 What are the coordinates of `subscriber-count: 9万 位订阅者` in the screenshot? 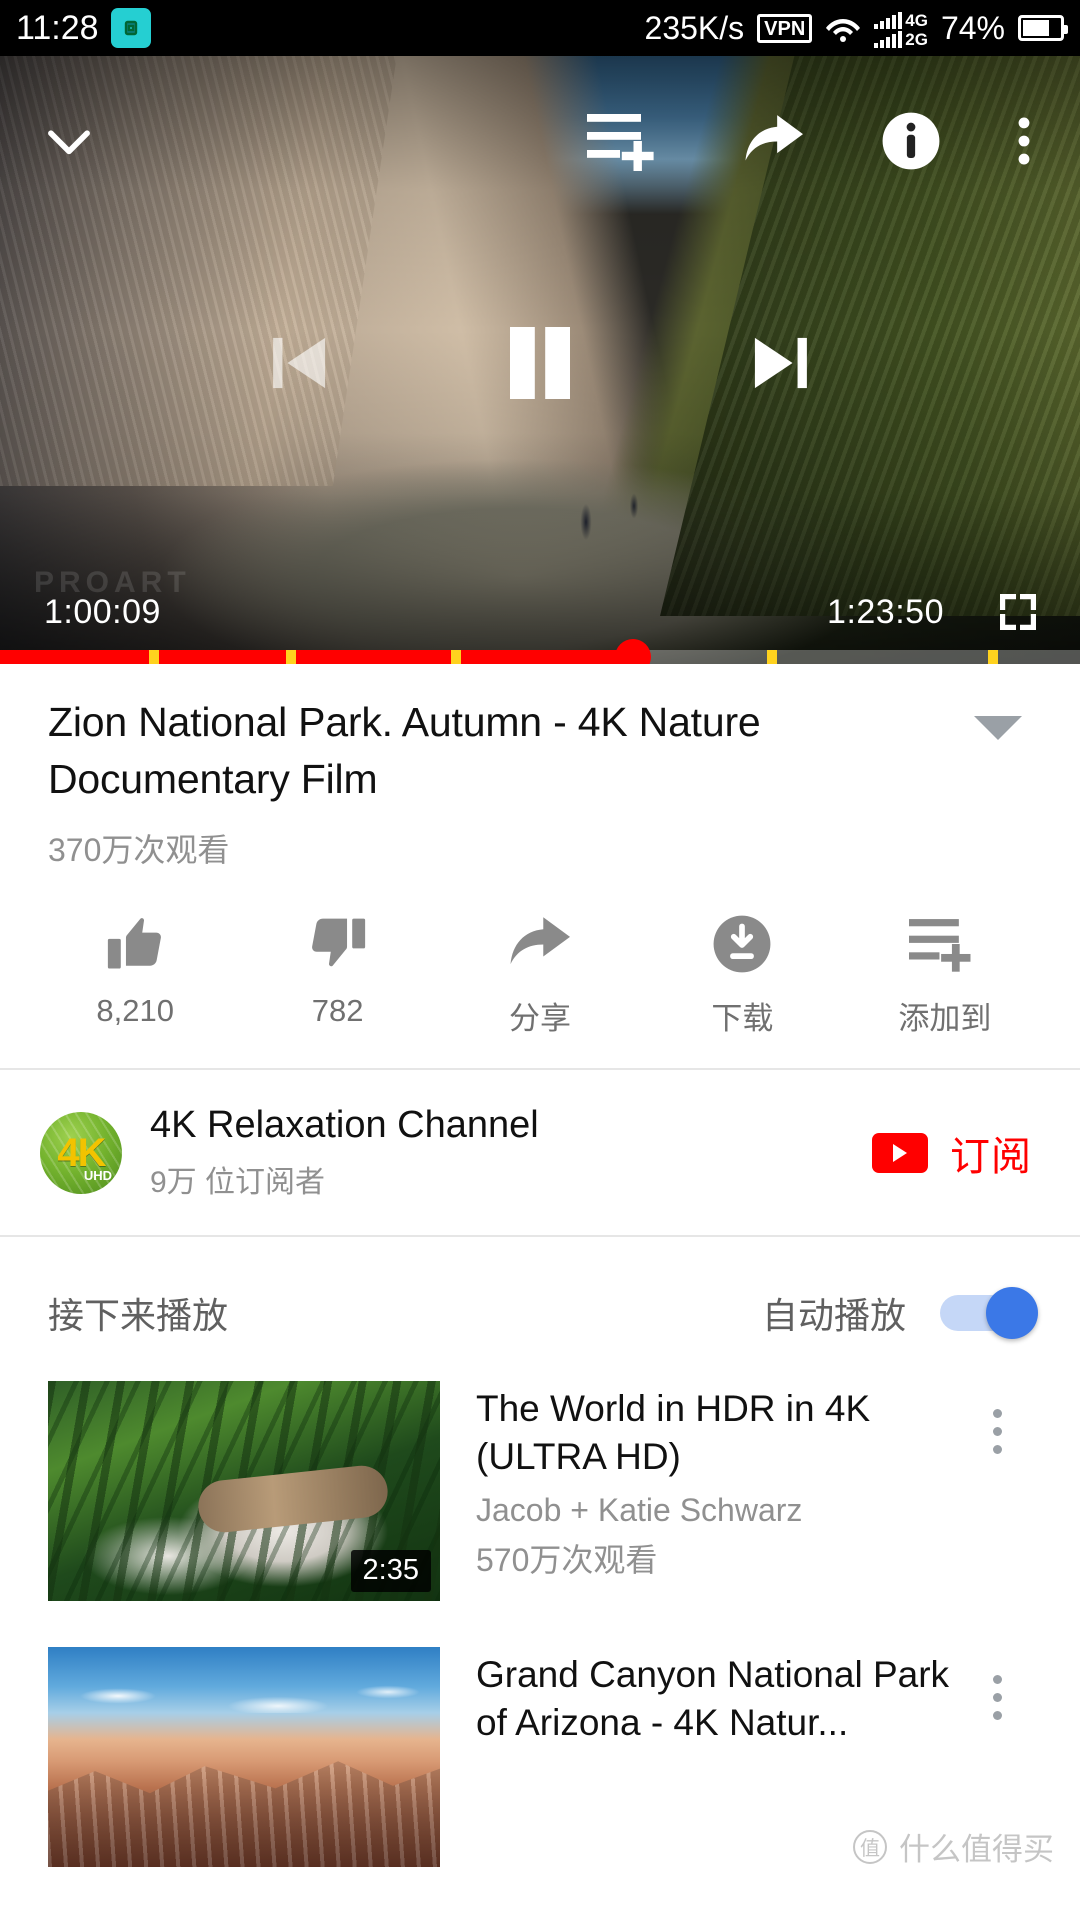 It's located at (238, 1183).